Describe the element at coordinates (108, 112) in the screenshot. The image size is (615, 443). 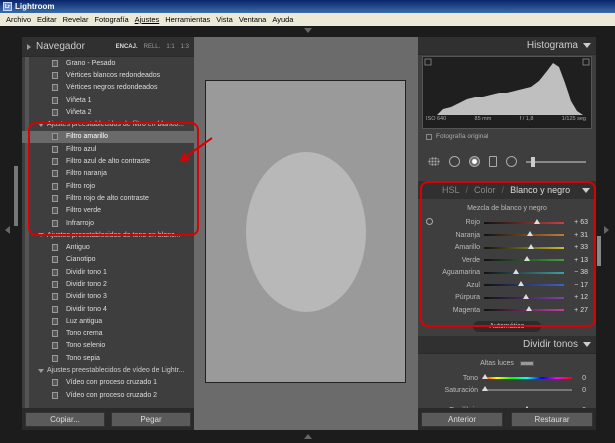
I see `preset-item: Viñeta 2` at that location.